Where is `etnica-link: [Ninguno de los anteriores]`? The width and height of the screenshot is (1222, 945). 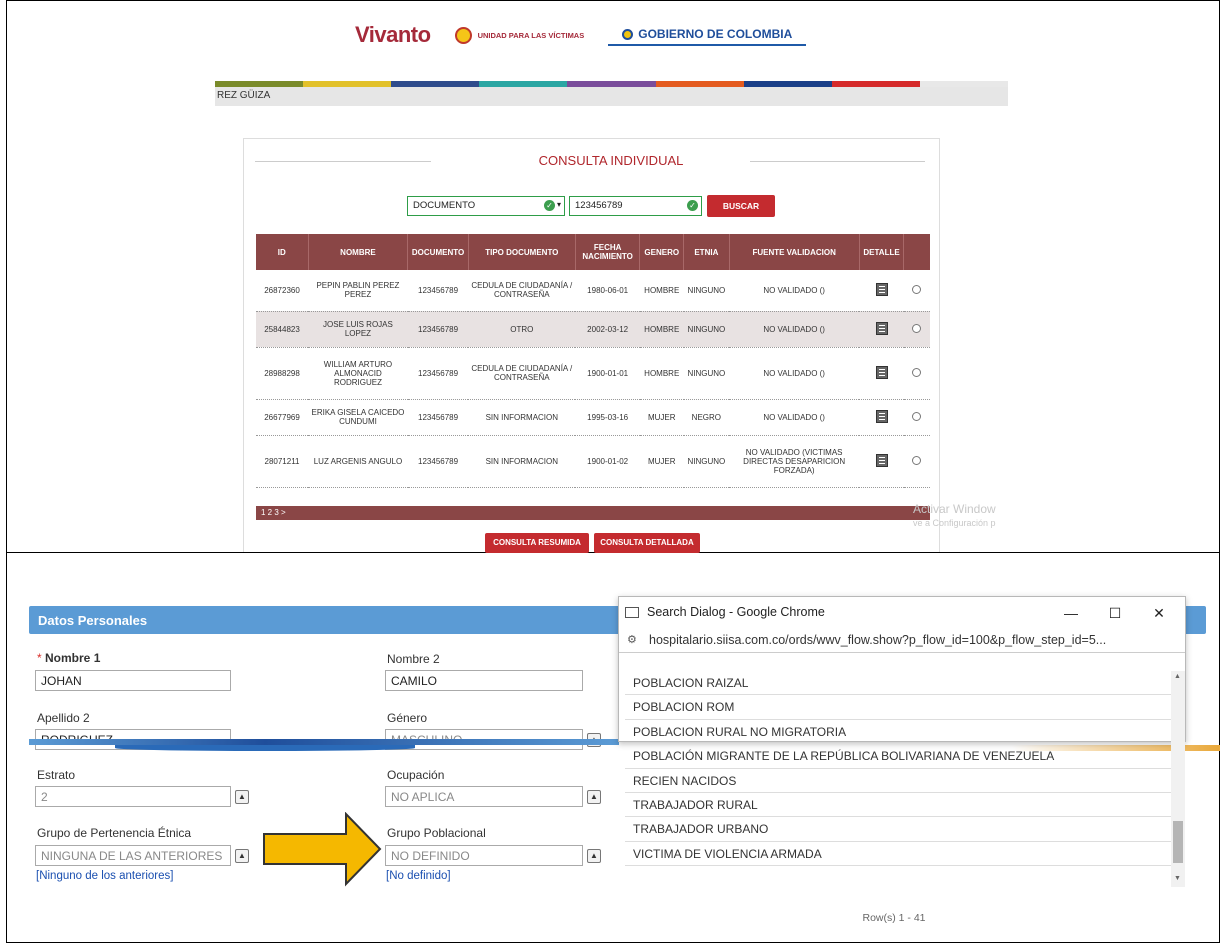 etnica-link: [Ninguno de los anteriores] is located at coordinates (104, 876).